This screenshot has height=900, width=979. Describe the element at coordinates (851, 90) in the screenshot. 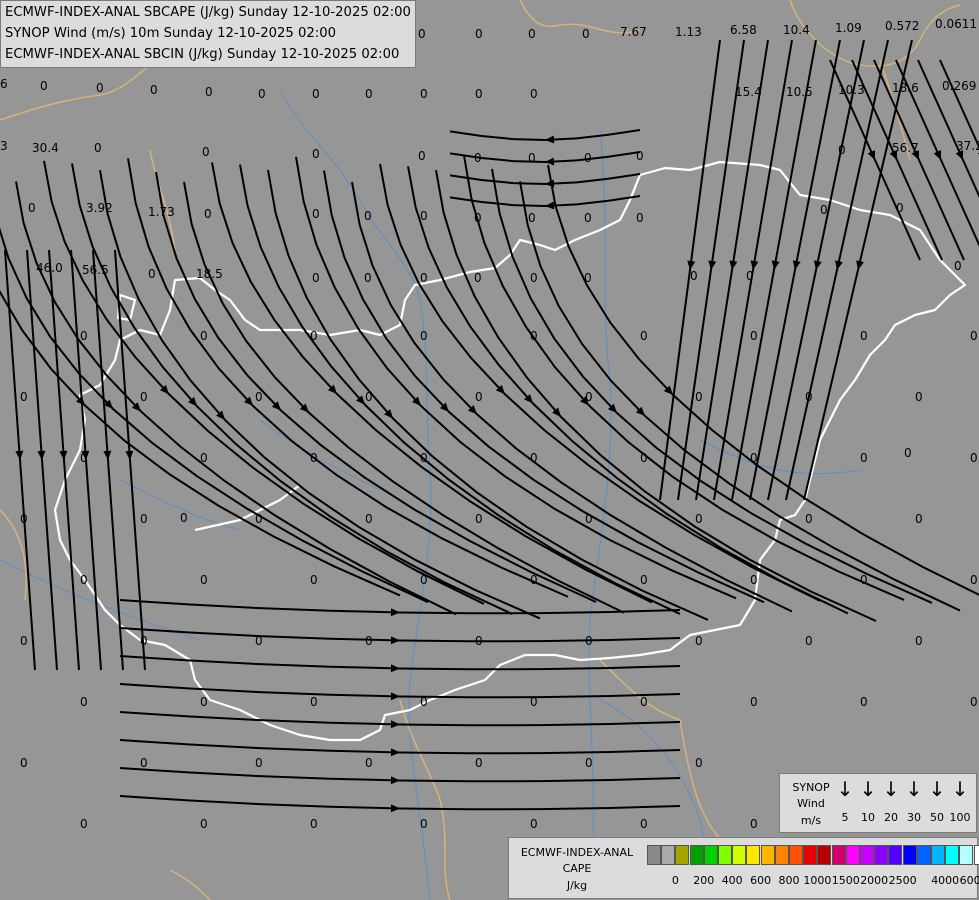

I see `map-value-label: 10.3` at that location.